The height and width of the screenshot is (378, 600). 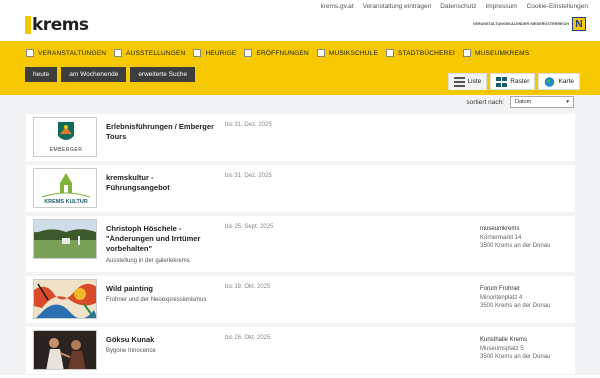 What do you see at coordinates (504, 340) in the screenshot?
I see `location-name: Kunsthalle Krems` at bounding box center [504, 340].